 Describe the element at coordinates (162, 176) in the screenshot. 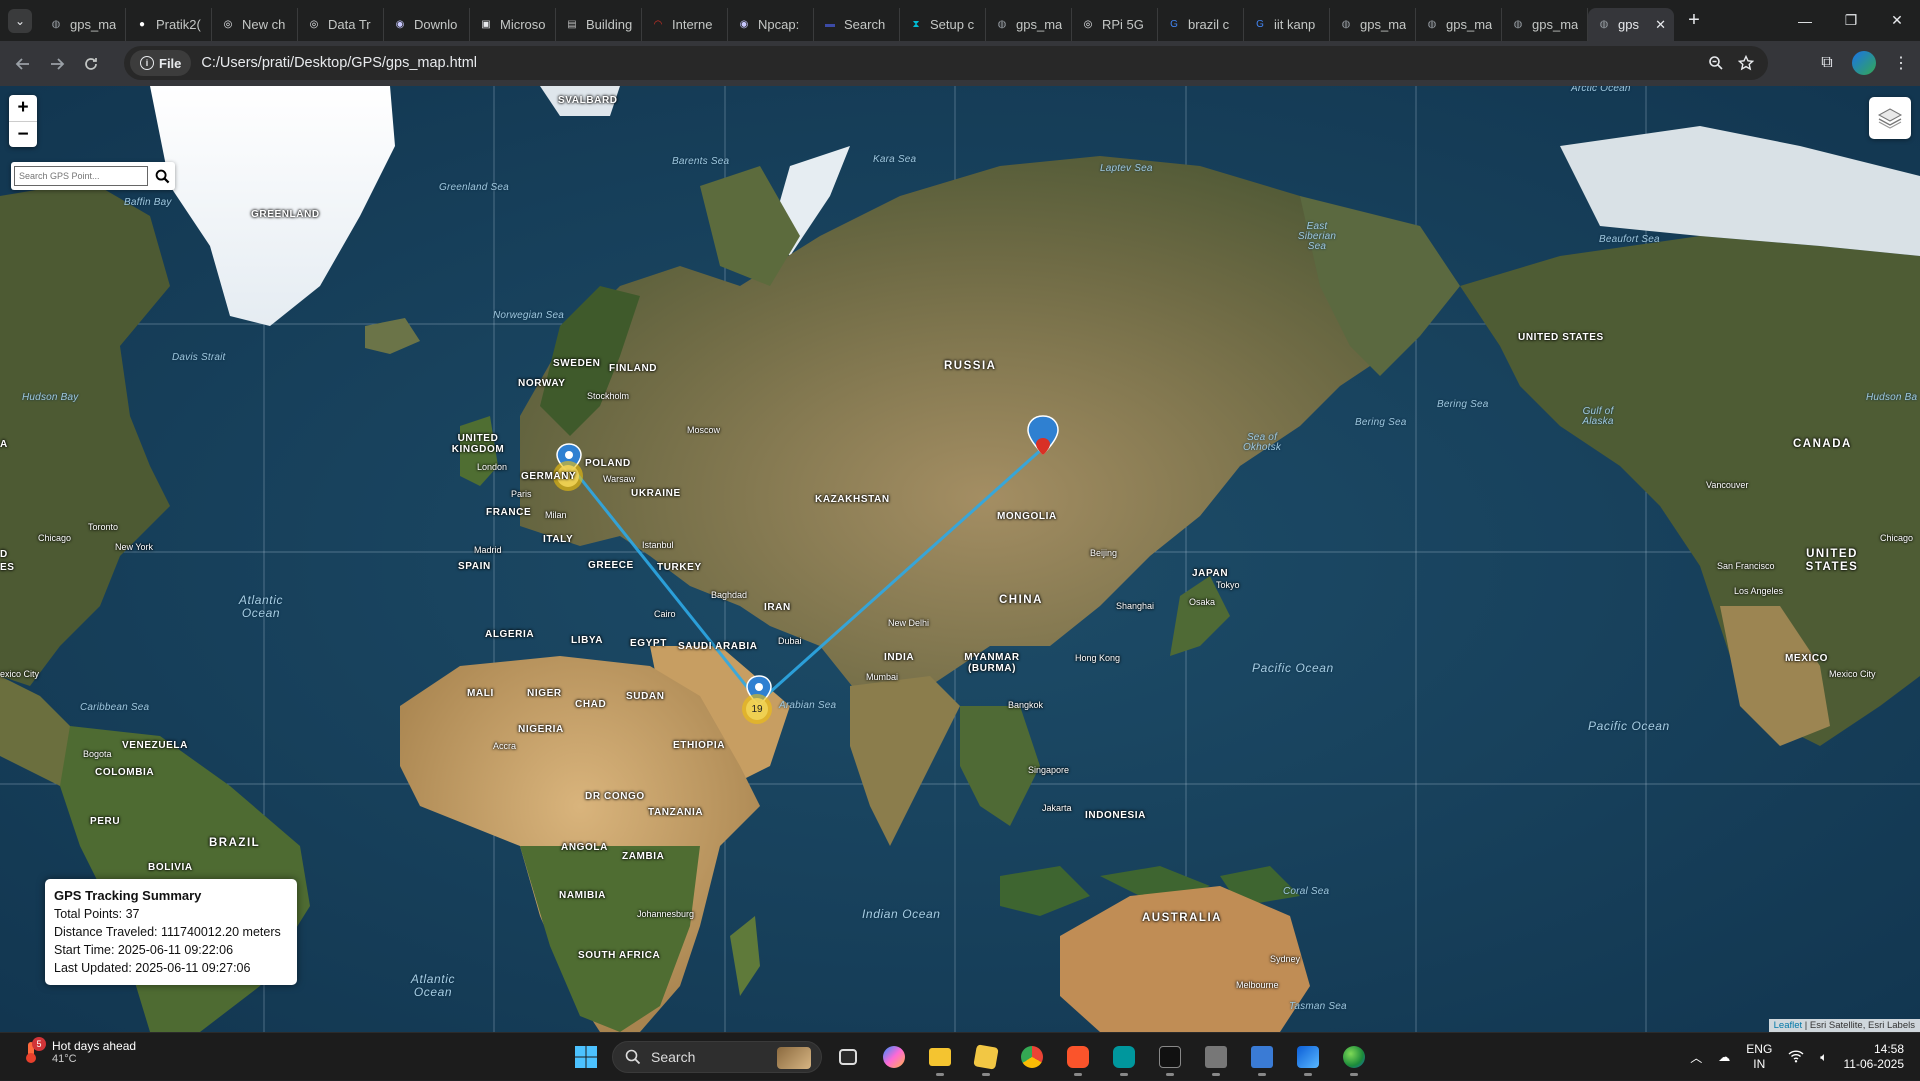

I see `search-button` at that location.